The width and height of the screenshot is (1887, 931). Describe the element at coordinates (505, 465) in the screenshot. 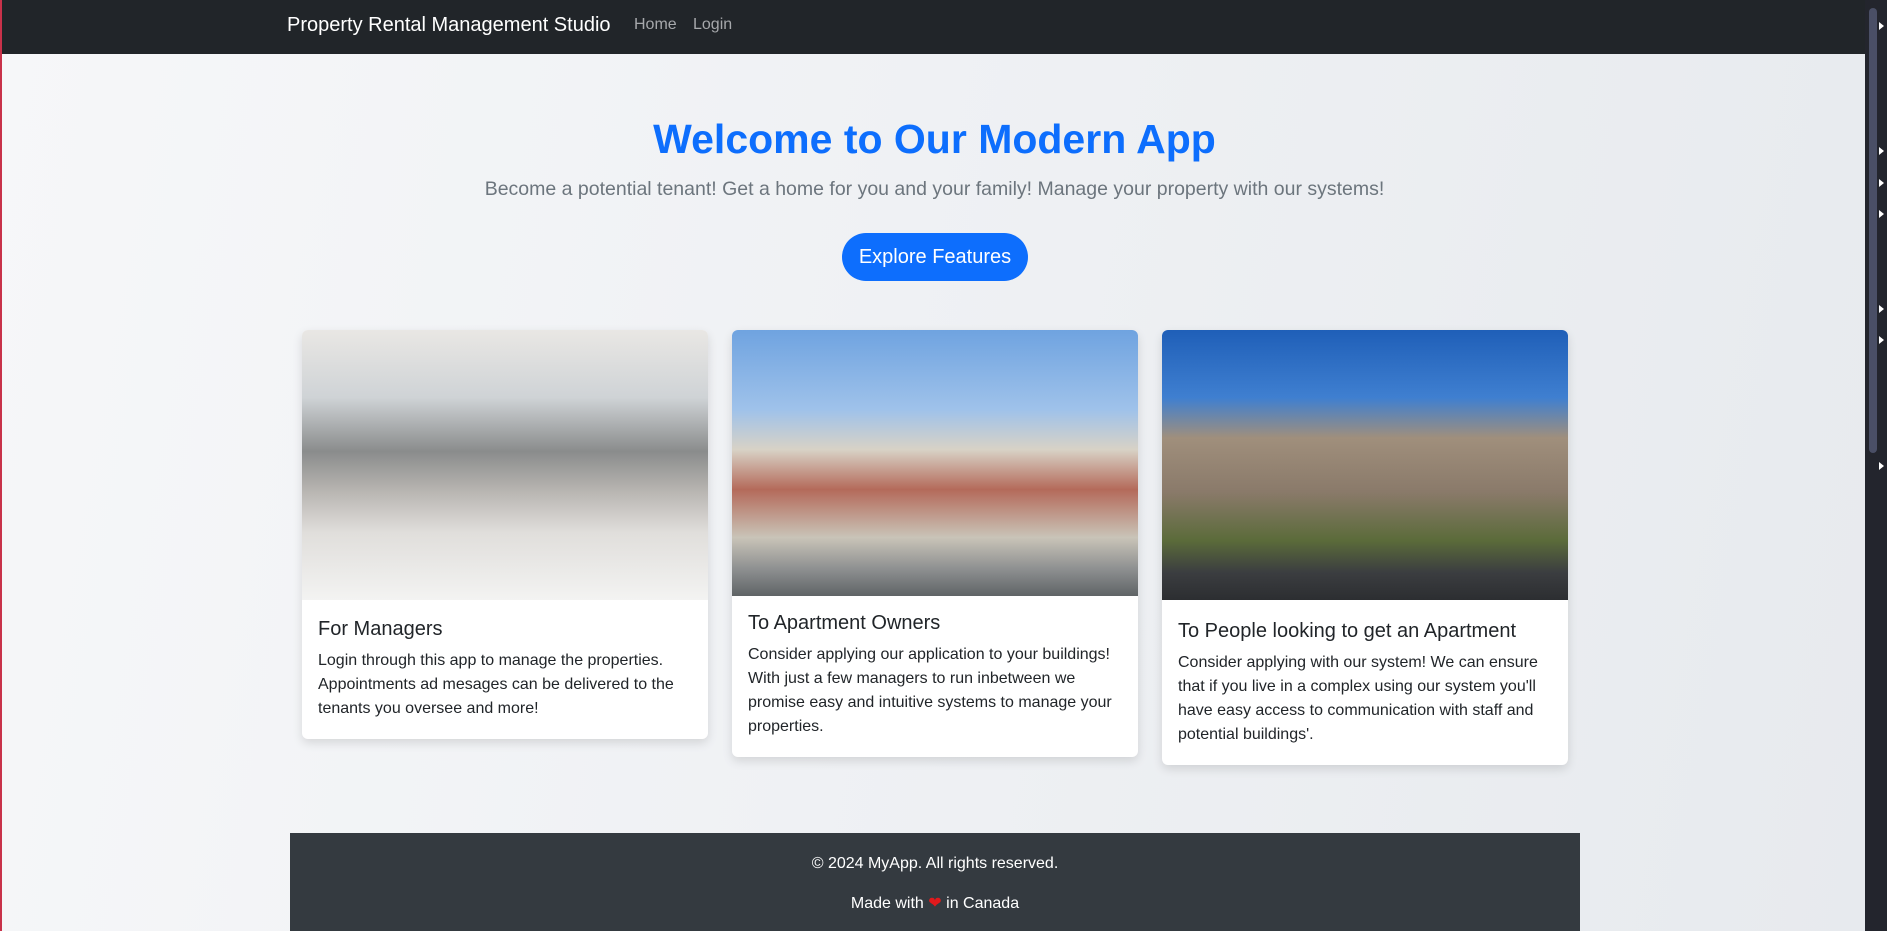

I see `card-image-interior` at that location.